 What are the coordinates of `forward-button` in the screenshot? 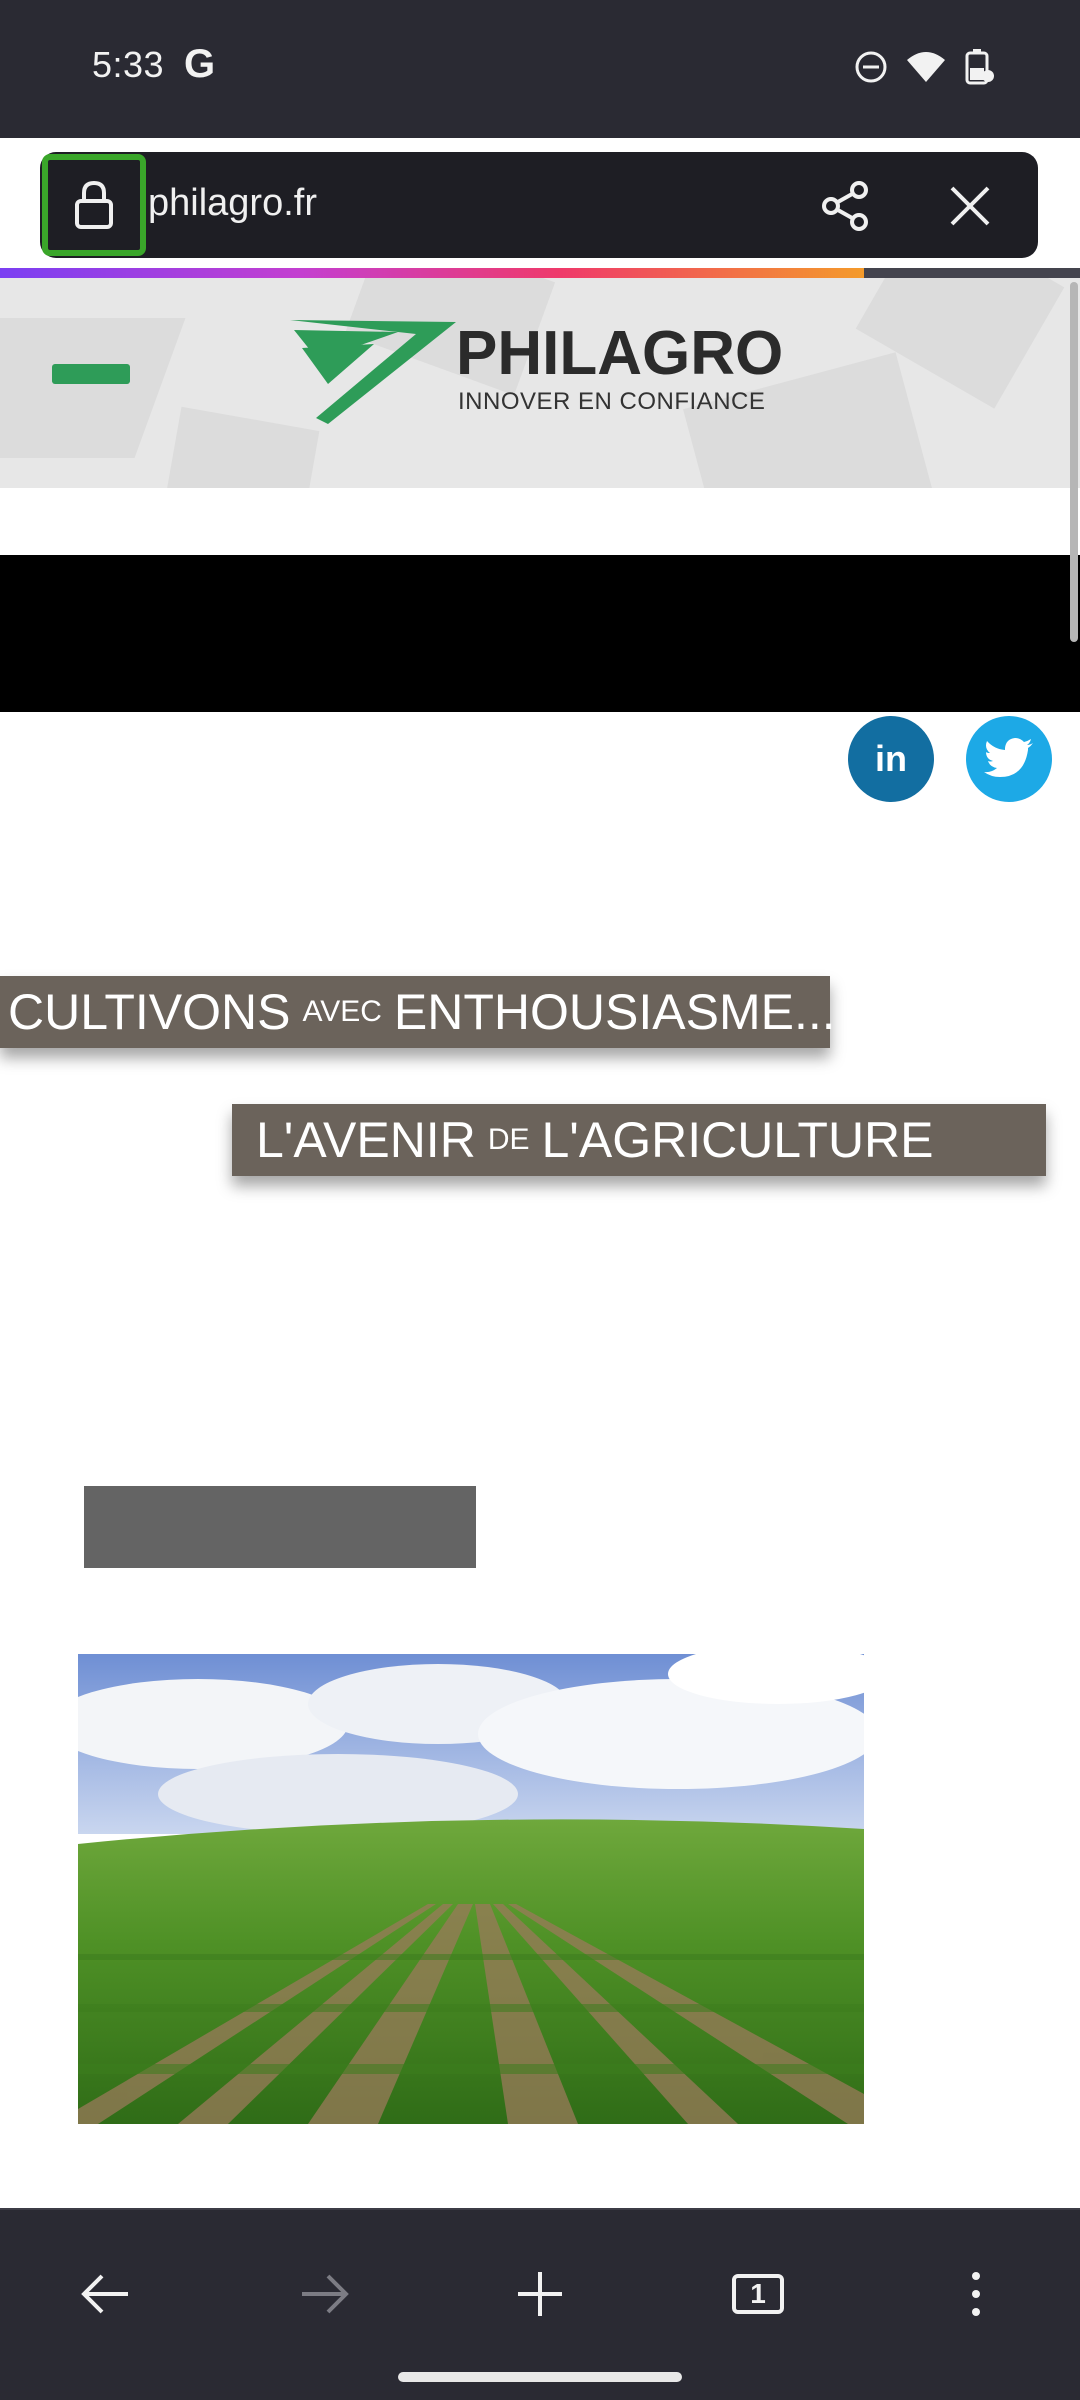 It's located at (324, 2294).